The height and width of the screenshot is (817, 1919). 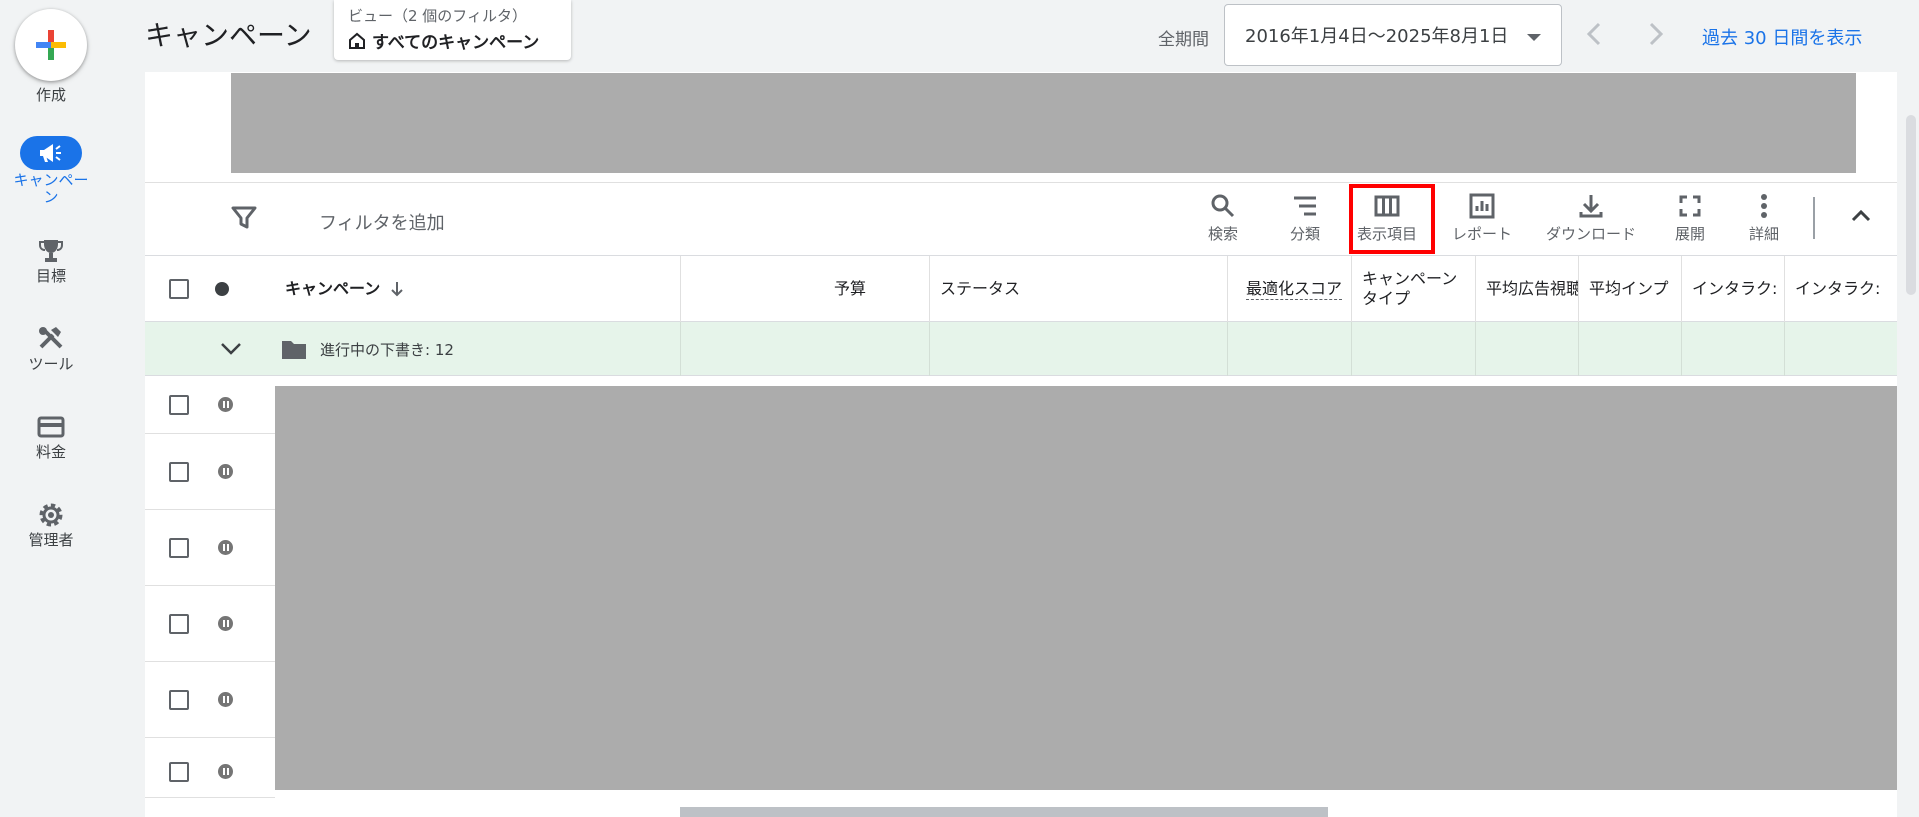 What do you see at coordinates (1392, 219) in the screenshot?
I see `columns-highlight-box` at bounding box center [1392, 219].